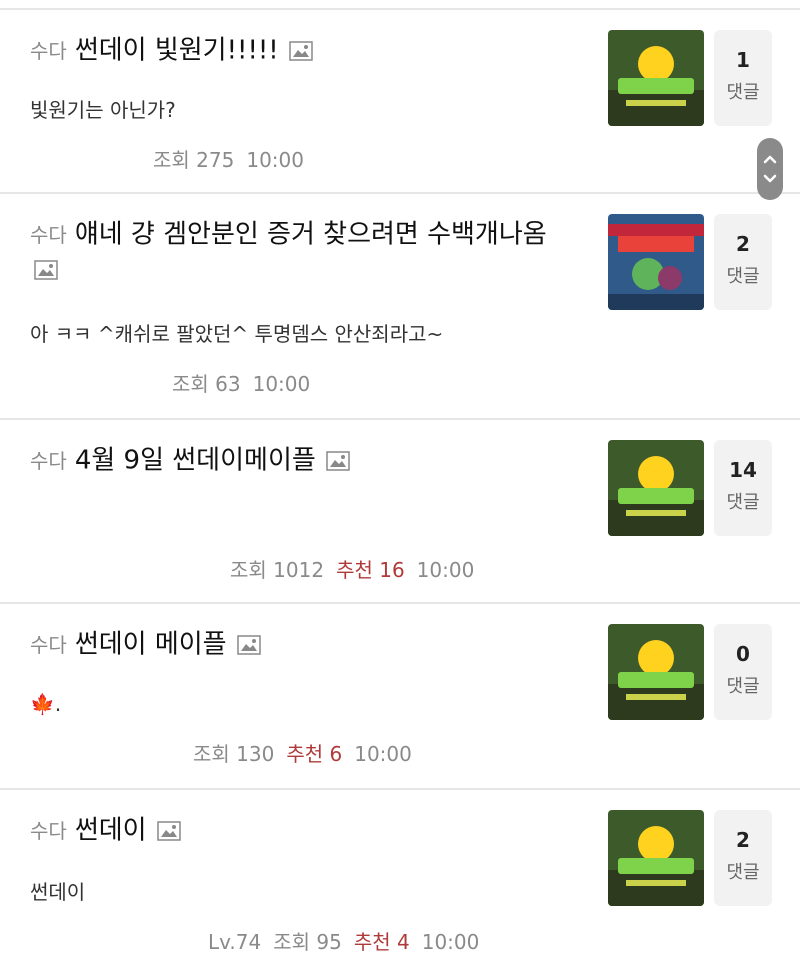  I want to click on comment-count: 0, so click(743, 654).